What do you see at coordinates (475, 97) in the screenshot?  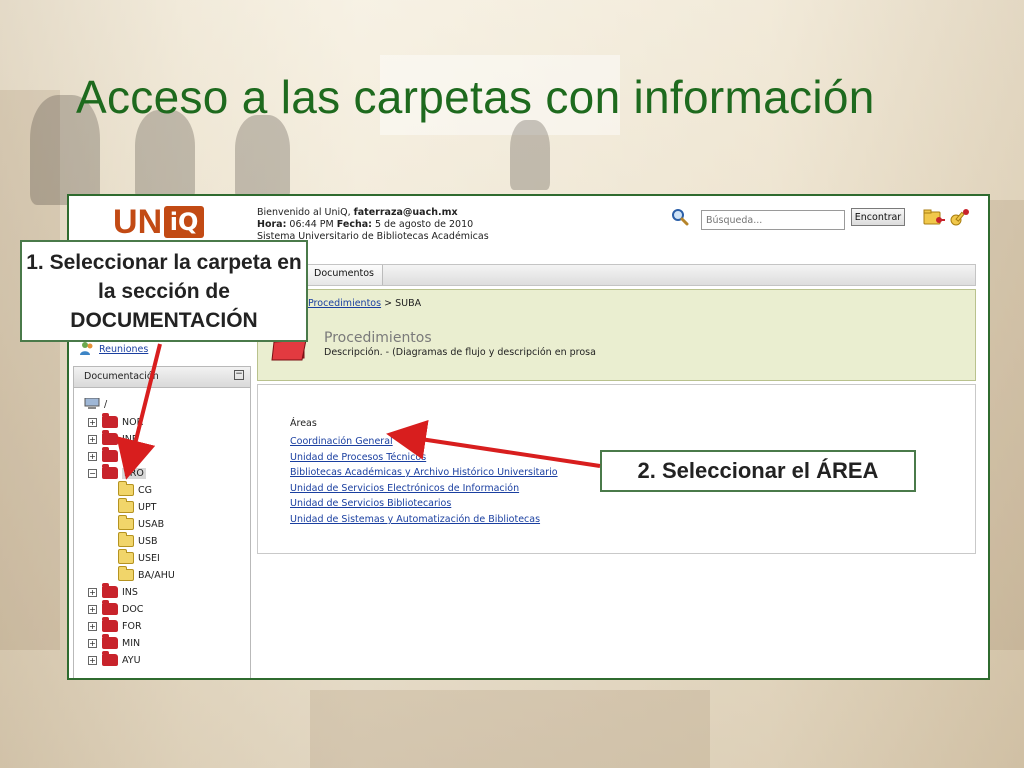 I see `slide-title: Acceso a las carpetas con información` at bounding box center [475, 97].